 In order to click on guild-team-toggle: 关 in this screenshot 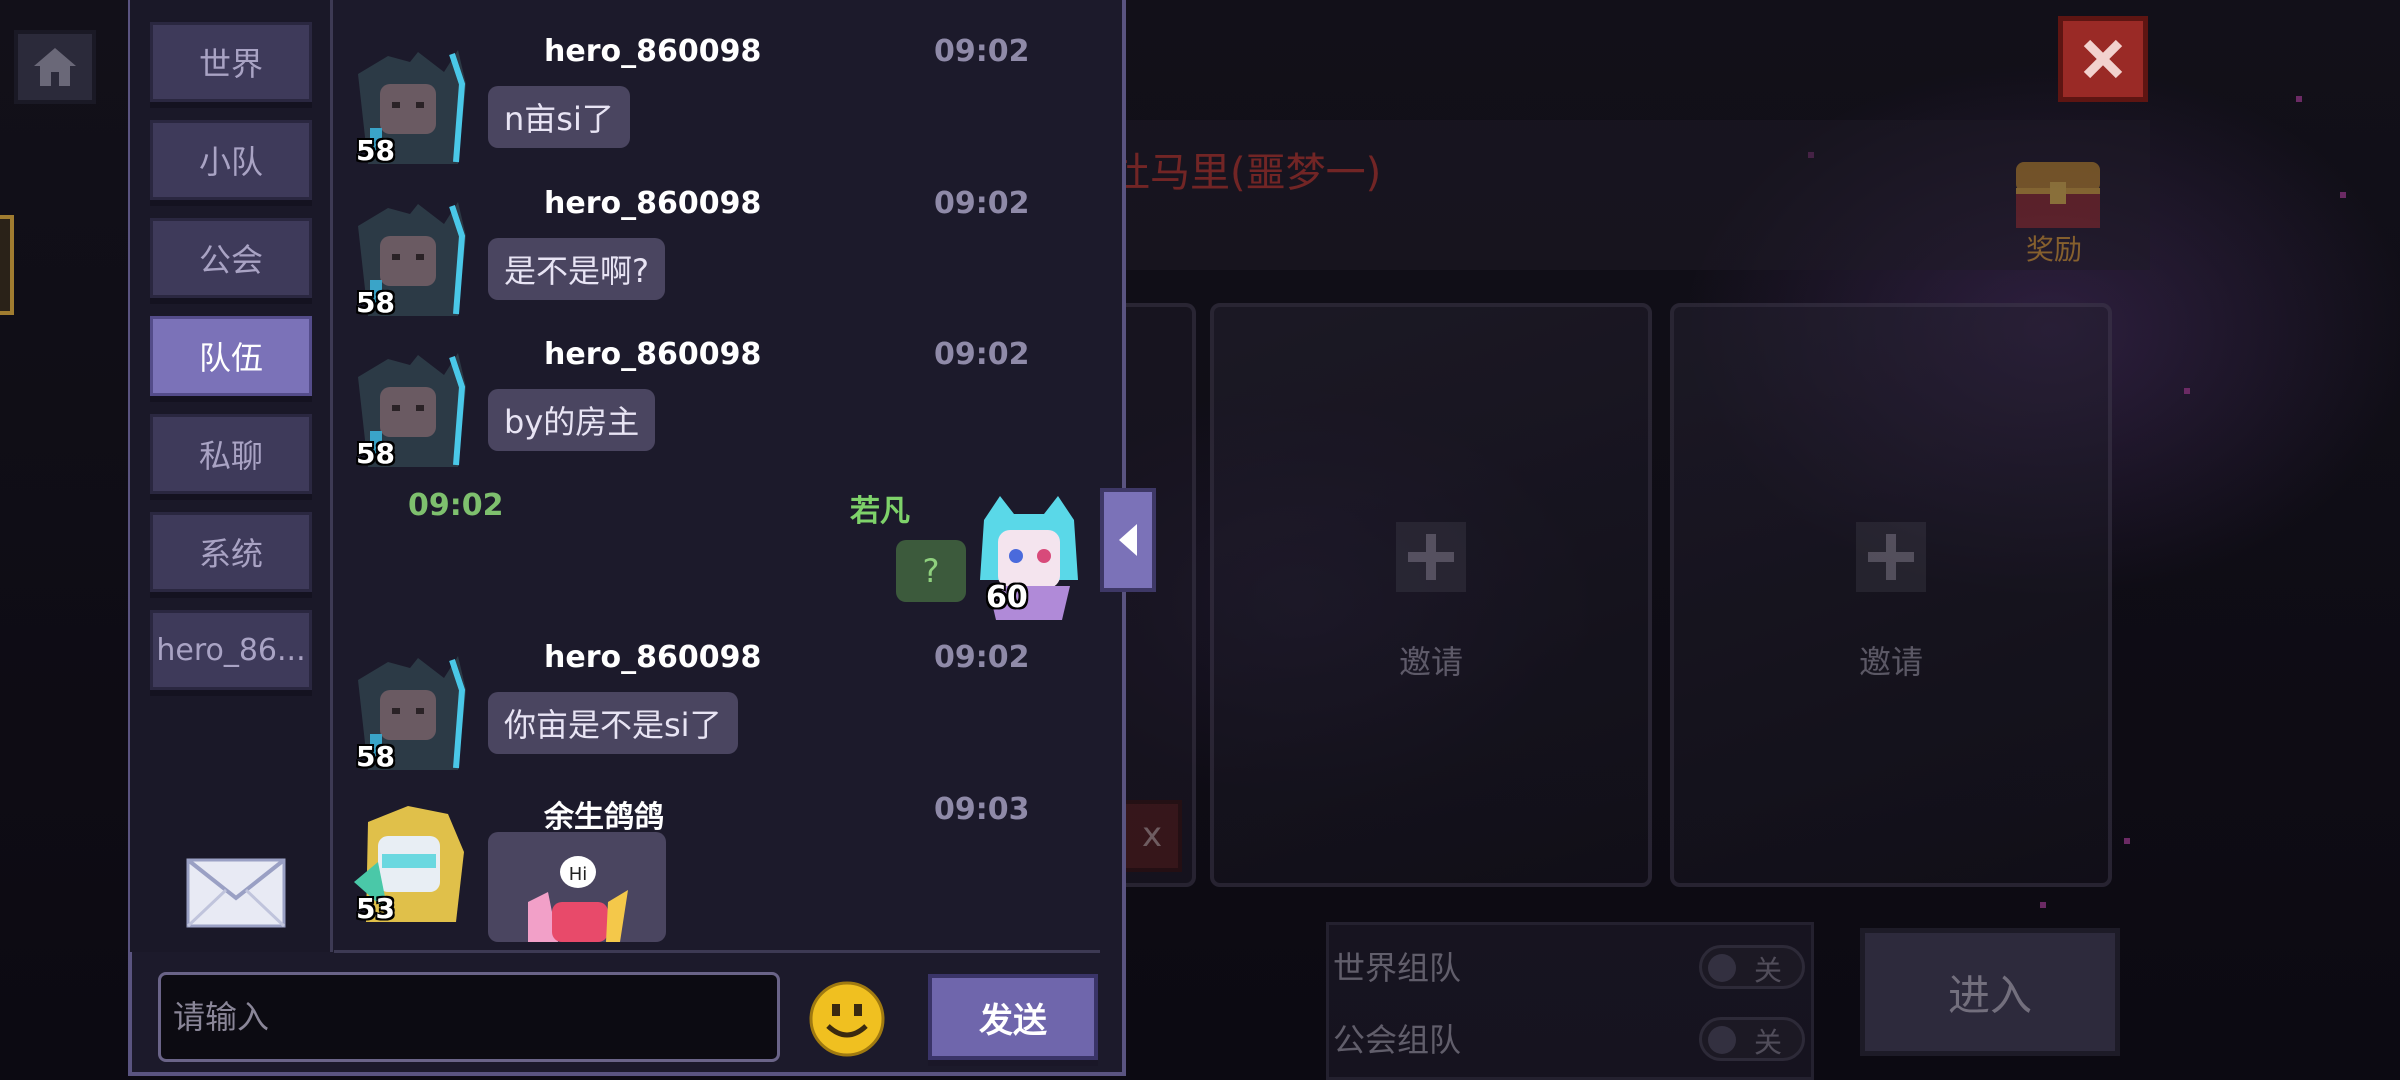, I will do `click(1752, 1039)`.